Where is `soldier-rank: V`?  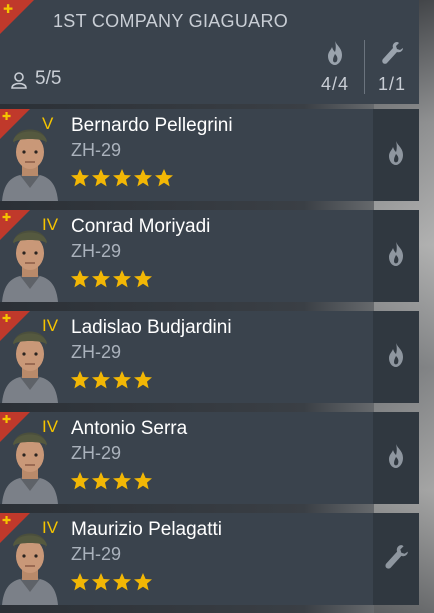 soldier-rank: V is located at coordinates (48, 123).